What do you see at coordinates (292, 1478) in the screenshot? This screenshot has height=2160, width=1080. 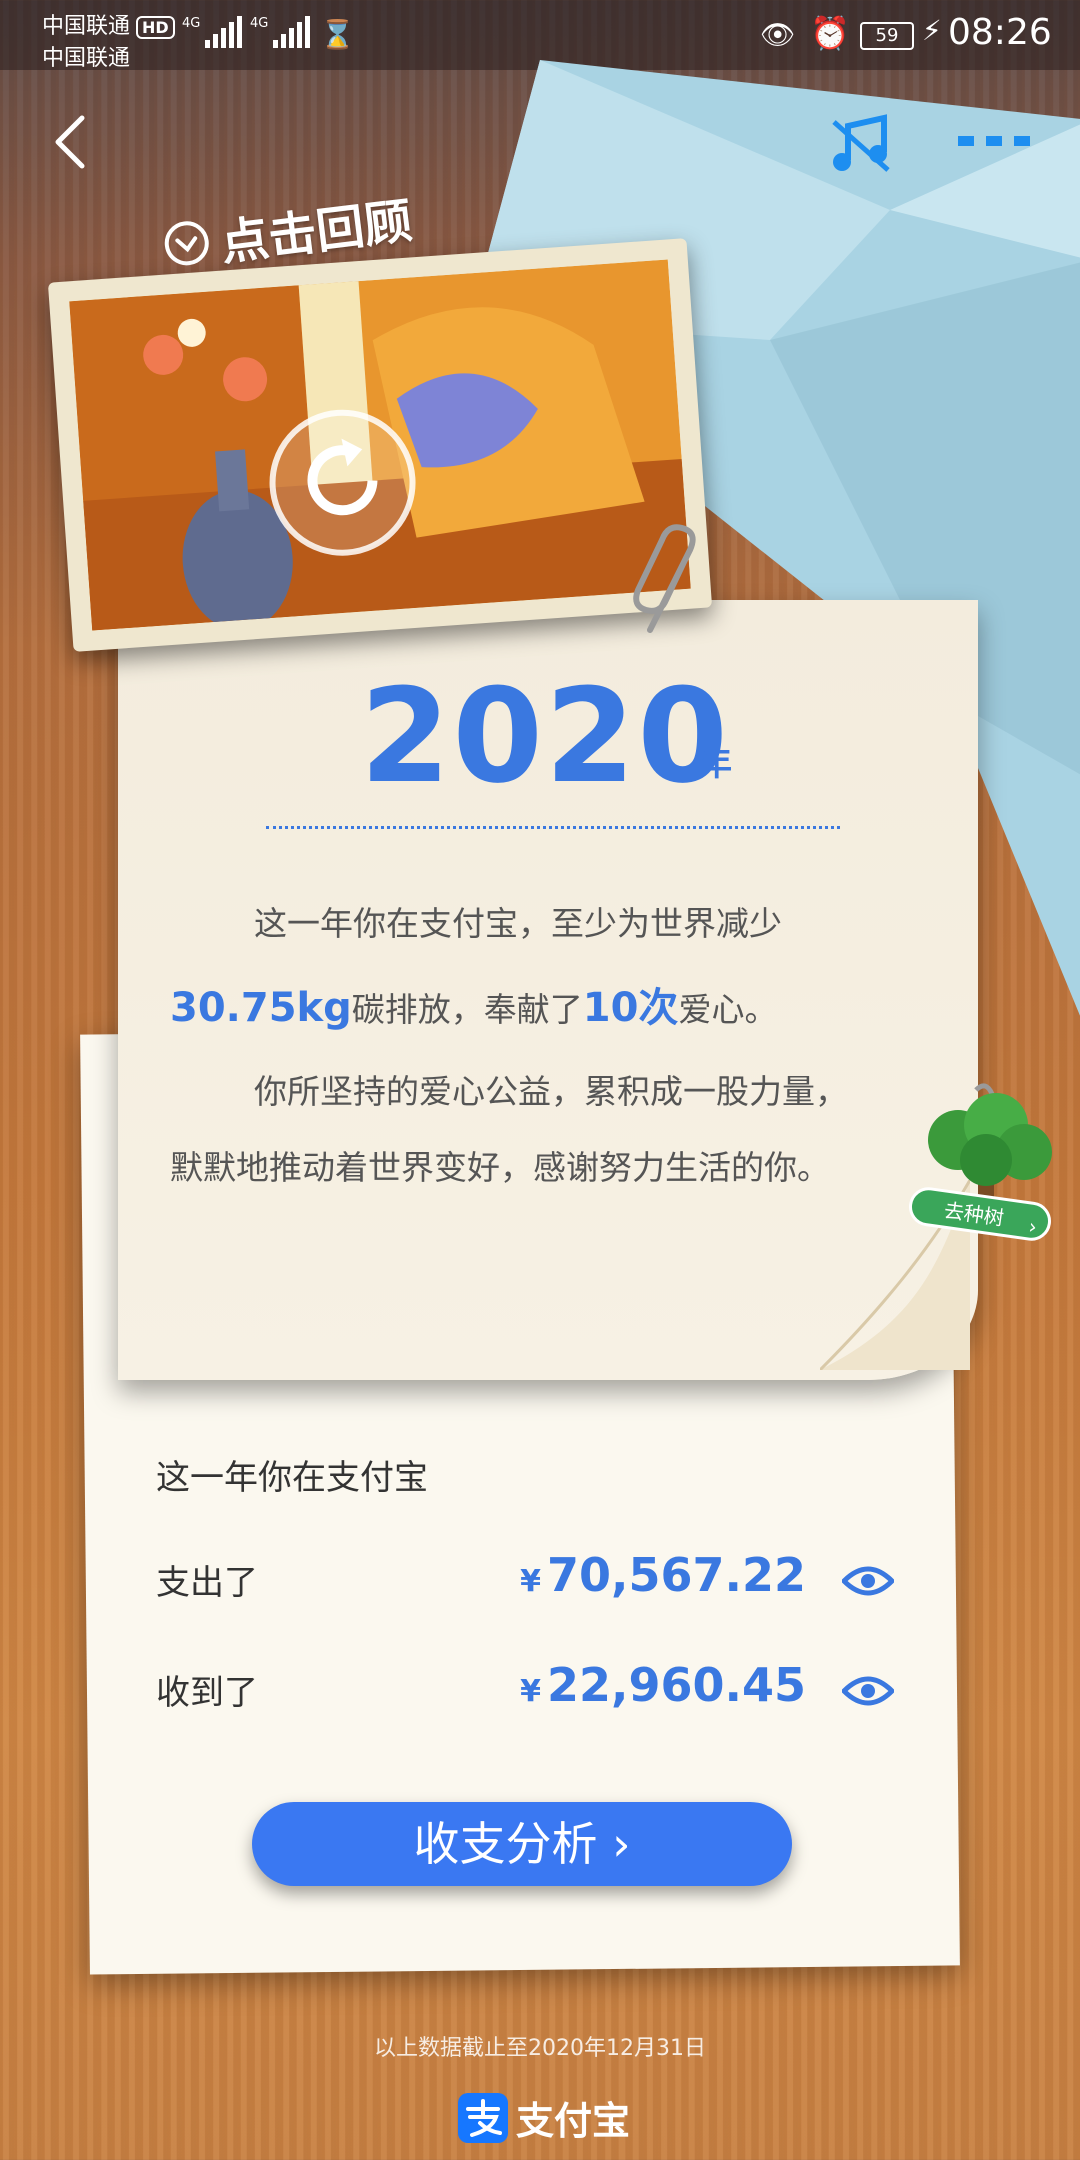 I see `summary-title: 这一年你在支付宝` at bounding box center [292, 1478].